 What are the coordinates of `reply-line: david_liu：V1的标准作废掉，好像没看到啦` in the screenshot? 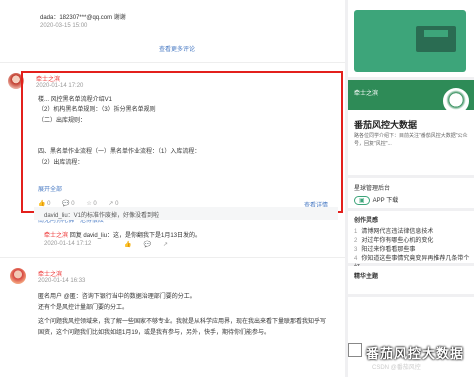 It's located at (102, 216).